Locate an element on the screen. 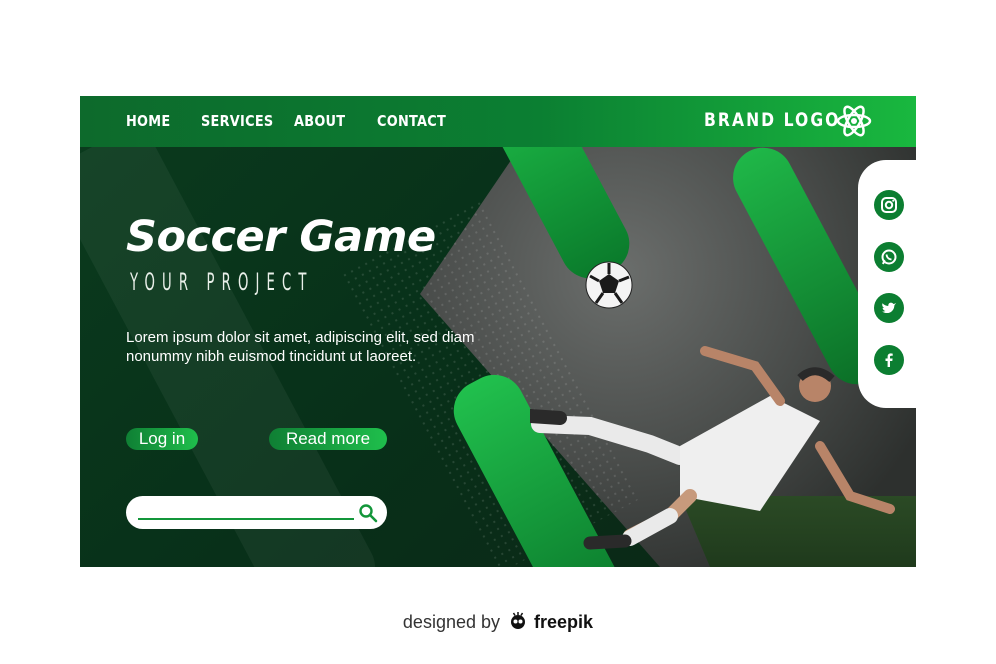 This screenshot has height=664, width=996. read-more-button-label: Read more is located at coordinates (328, 438).